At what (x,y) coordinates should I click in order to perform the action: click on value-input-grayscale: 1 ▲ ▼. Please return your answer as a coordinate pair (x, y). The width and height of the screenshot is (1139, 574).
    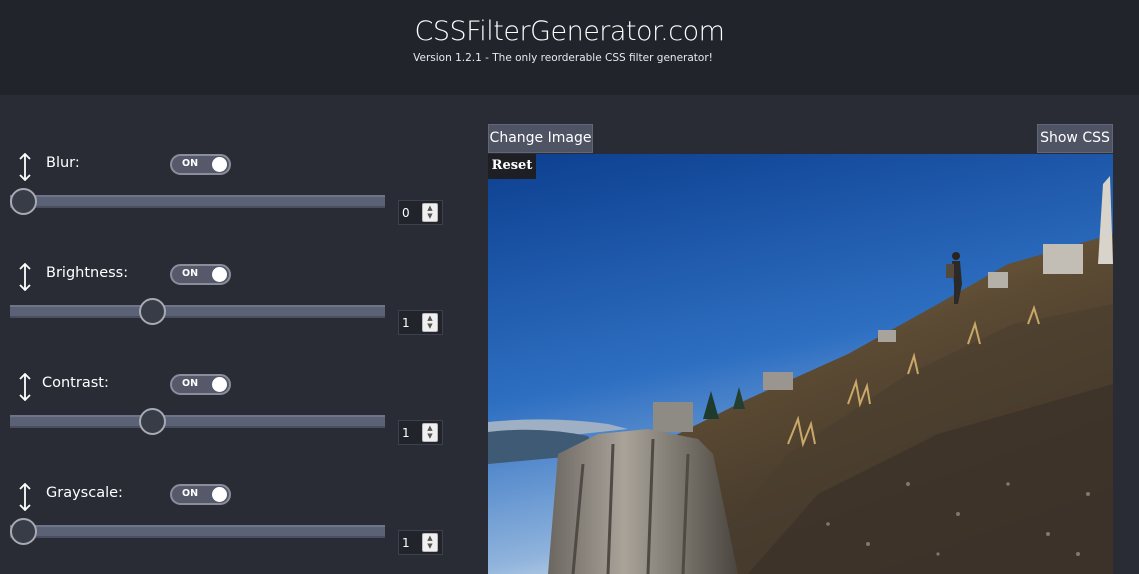
    Looking at the image, I should click on (420, 542).